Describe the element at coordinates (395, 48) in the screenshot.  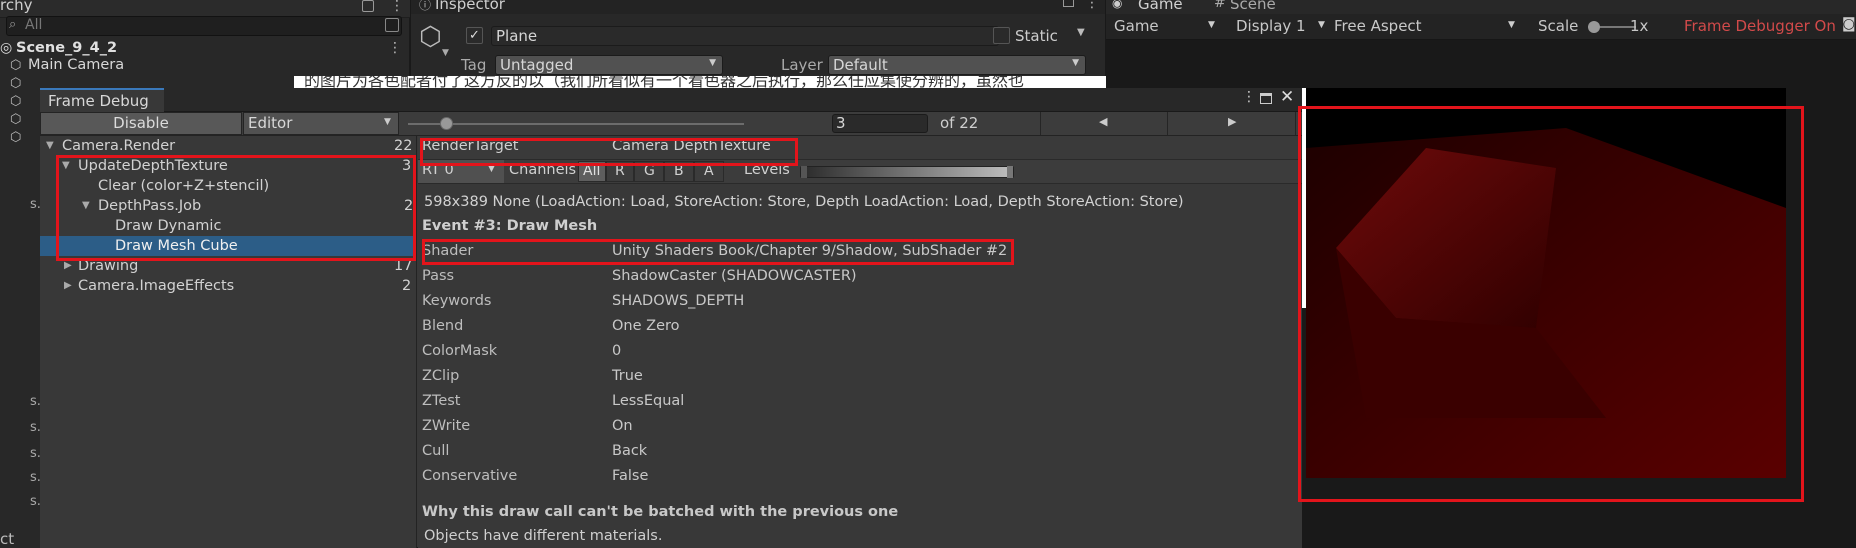
I see `scene-menu-icon: ⋮` at that location.